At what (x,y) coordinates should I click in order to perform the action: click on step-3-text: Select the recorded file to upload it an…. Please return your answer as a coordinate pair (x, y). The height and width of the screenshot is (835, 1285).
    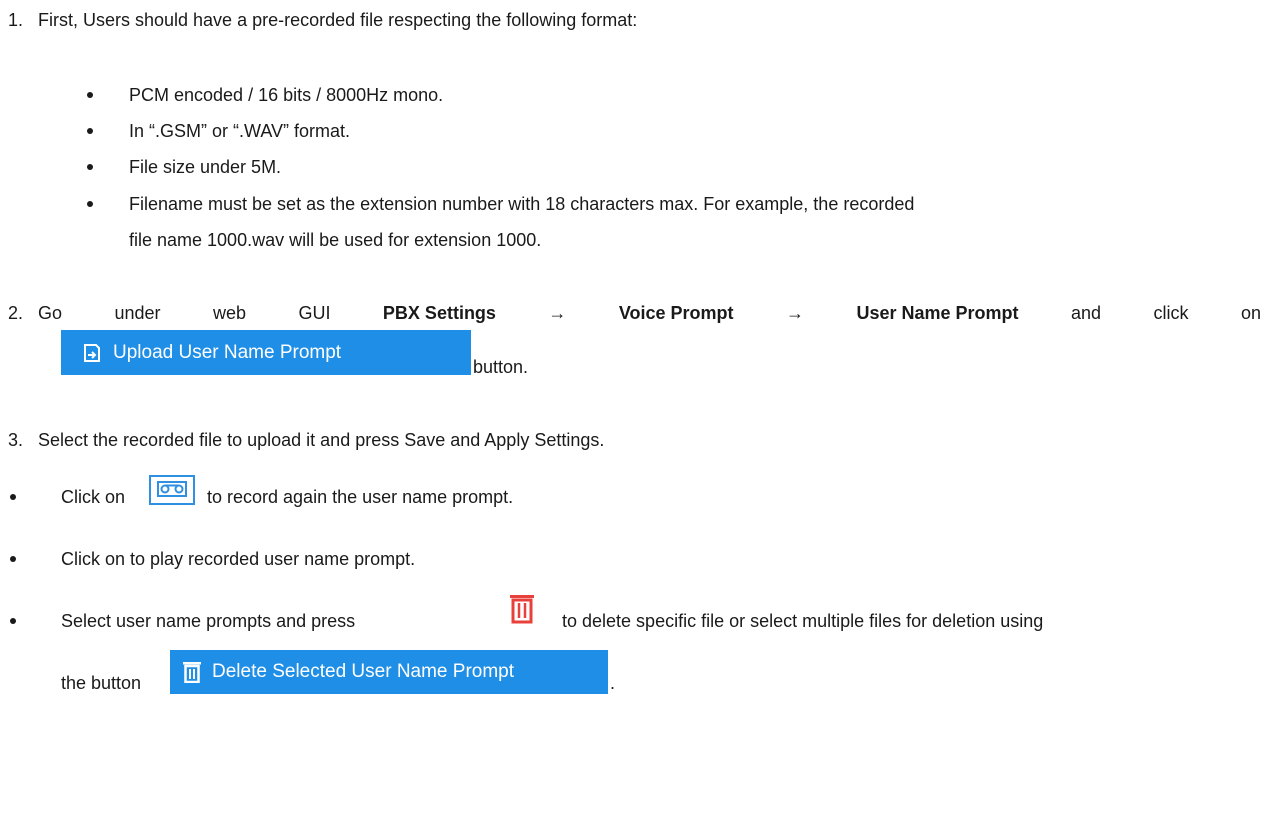
    Looking at the image, I should click on (321, 440).